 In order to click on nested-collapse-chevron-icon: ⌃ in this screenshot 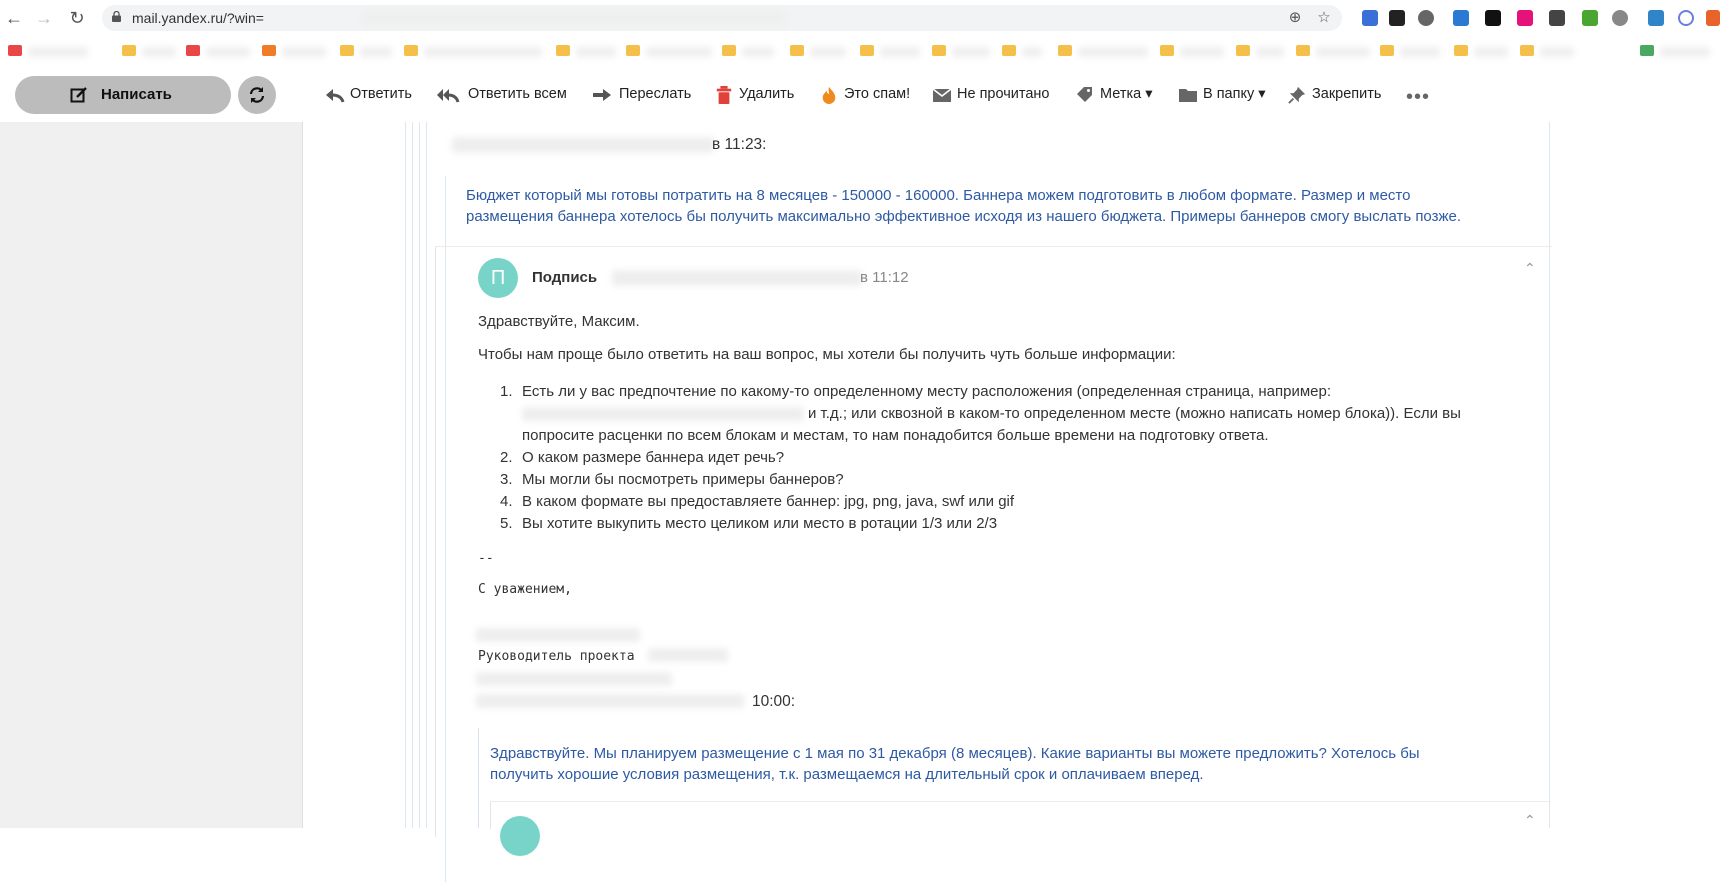, I will do `click(1530, 820)`.